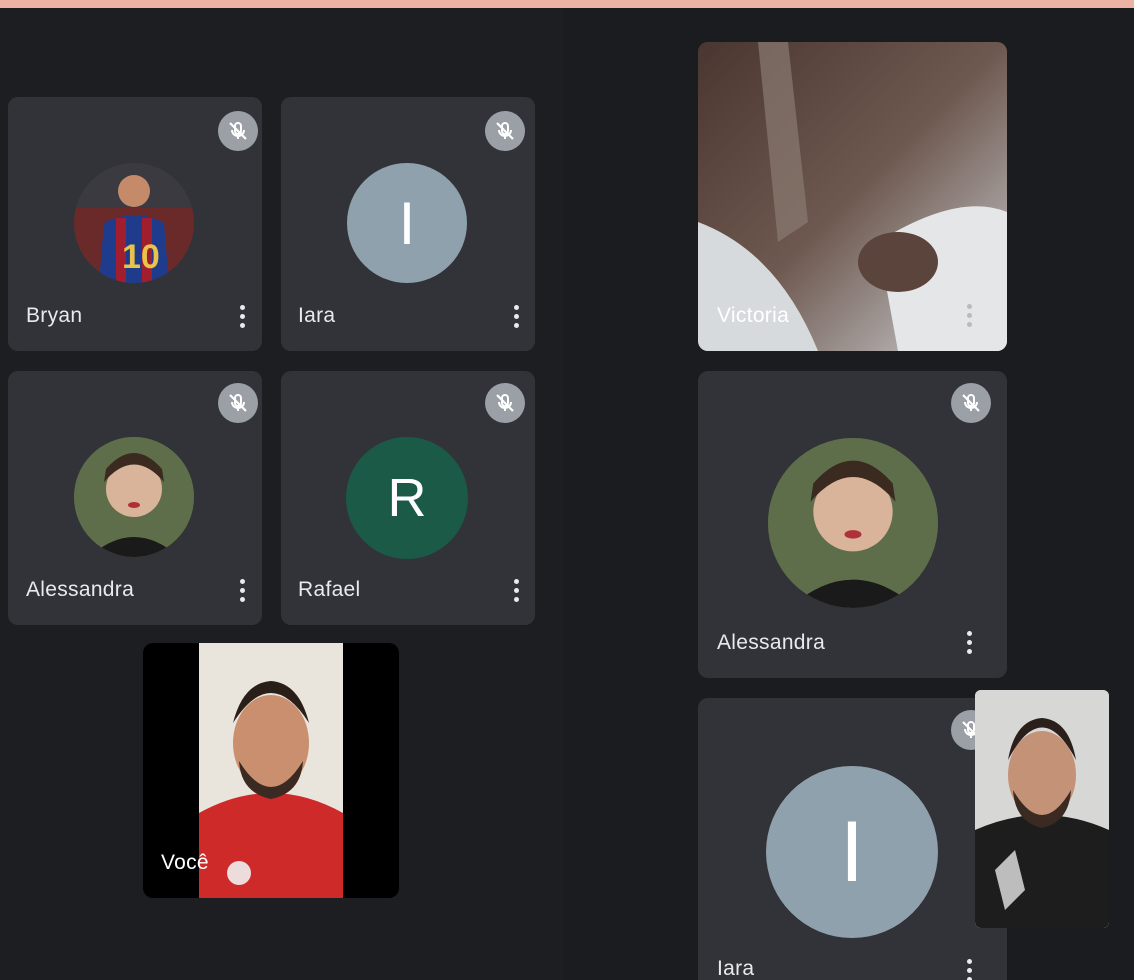 The width and height of the screenshot is (1134, 980). Describe the element at coordinates (1042, 809) in the screenshot. I see `self-pip-video` at that location.